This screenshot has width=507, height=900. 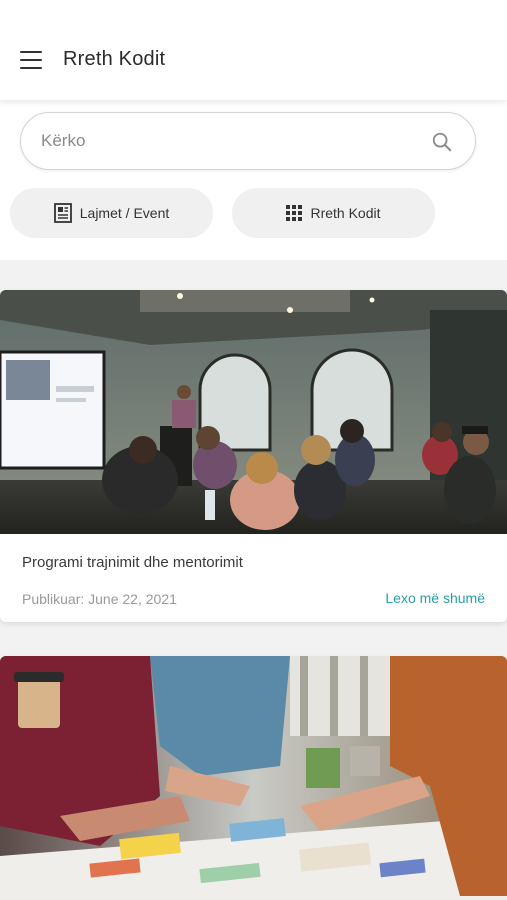 What do you see at coordinates (31, 60) in the screenshot?
I see `hamburger-menu-icon` at bounding box center [31, 60].